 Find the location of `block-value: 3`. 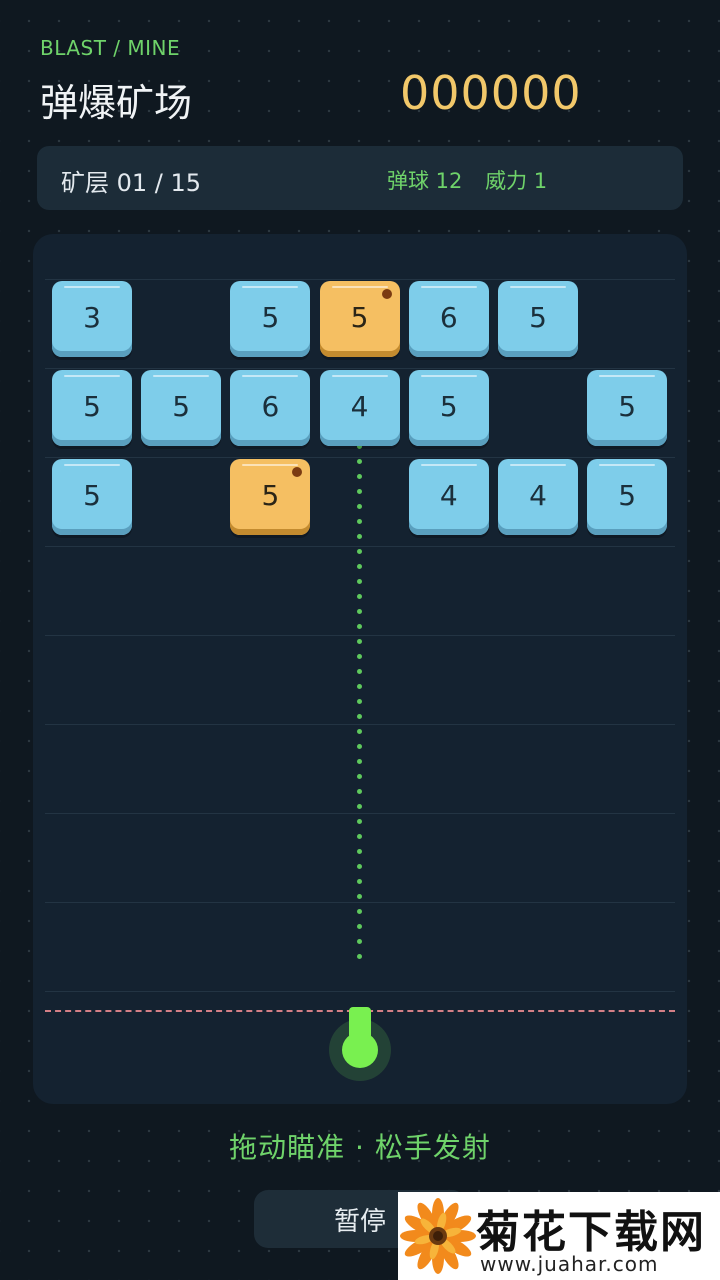

block-value: 3 is located at coordinates (92, 317).